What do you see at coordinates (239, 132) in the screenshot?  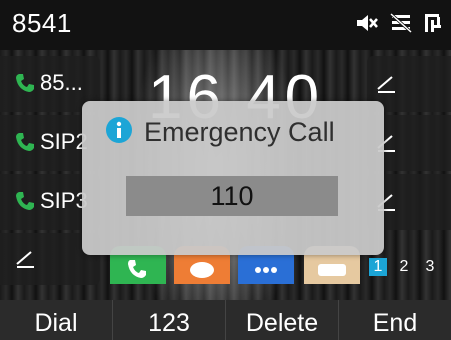 I see `dialog-title: Emergency Call` at bounding box center [239, 132].